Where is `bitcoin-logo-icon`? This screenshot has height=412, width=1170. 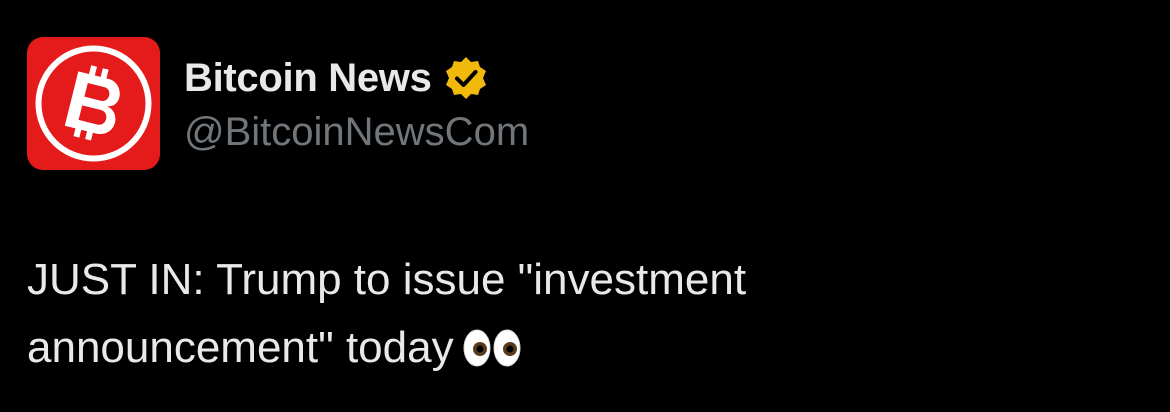 bitcoin-logo-icon is located at coordinates (93, 103).